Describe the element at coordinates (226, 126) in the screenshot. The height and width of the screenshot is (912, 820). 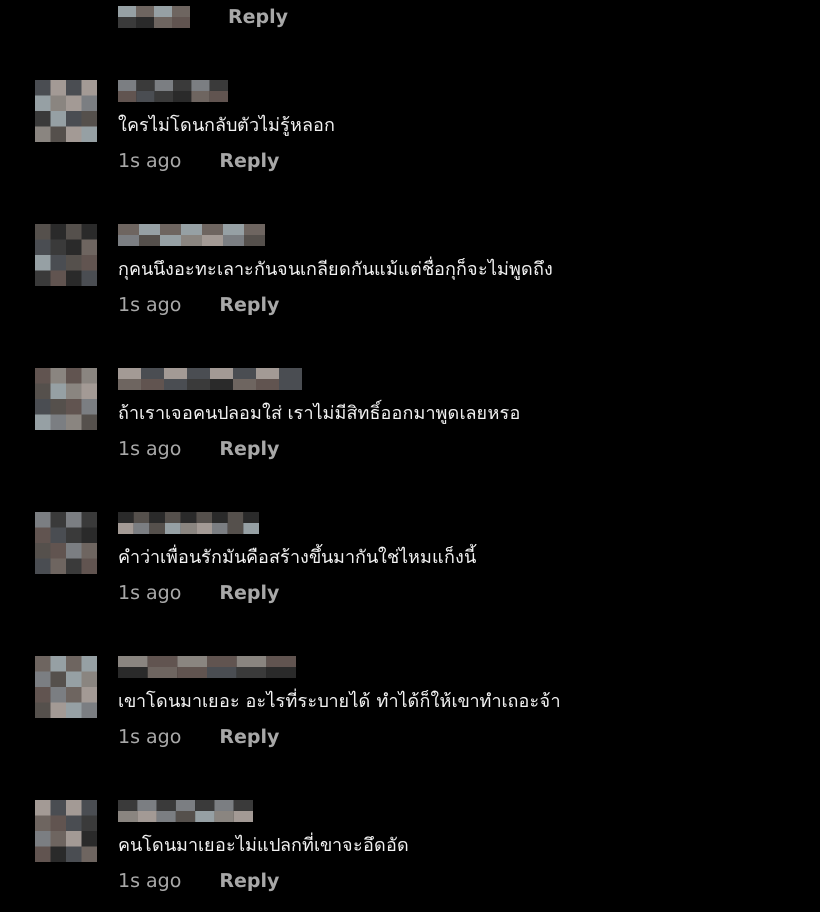
I see `comment-text: ใครไม่โดนกลับตัวไม่รู้หลอก` at that location.